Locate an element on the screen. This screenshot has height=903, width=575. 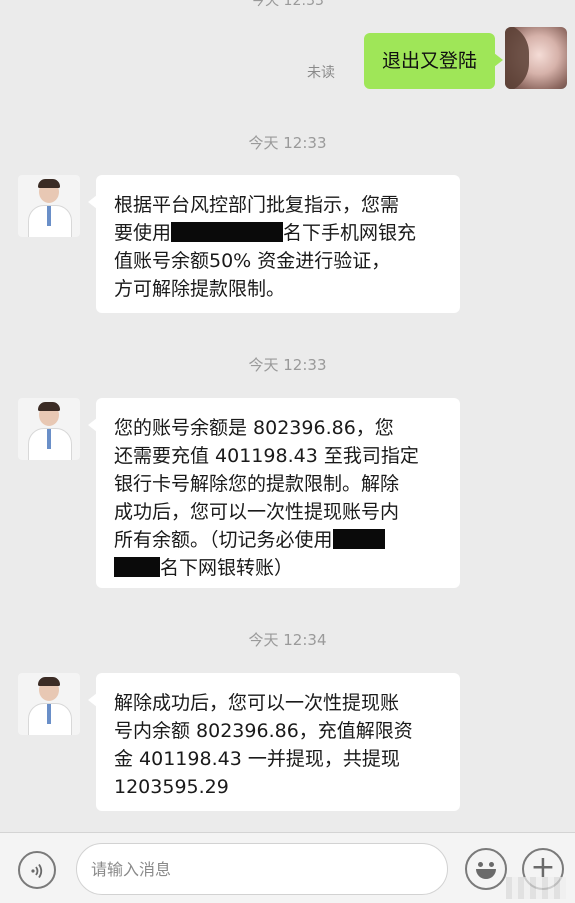
timestamp-top: 今天 12:33 is located at coordinates (287, 4).